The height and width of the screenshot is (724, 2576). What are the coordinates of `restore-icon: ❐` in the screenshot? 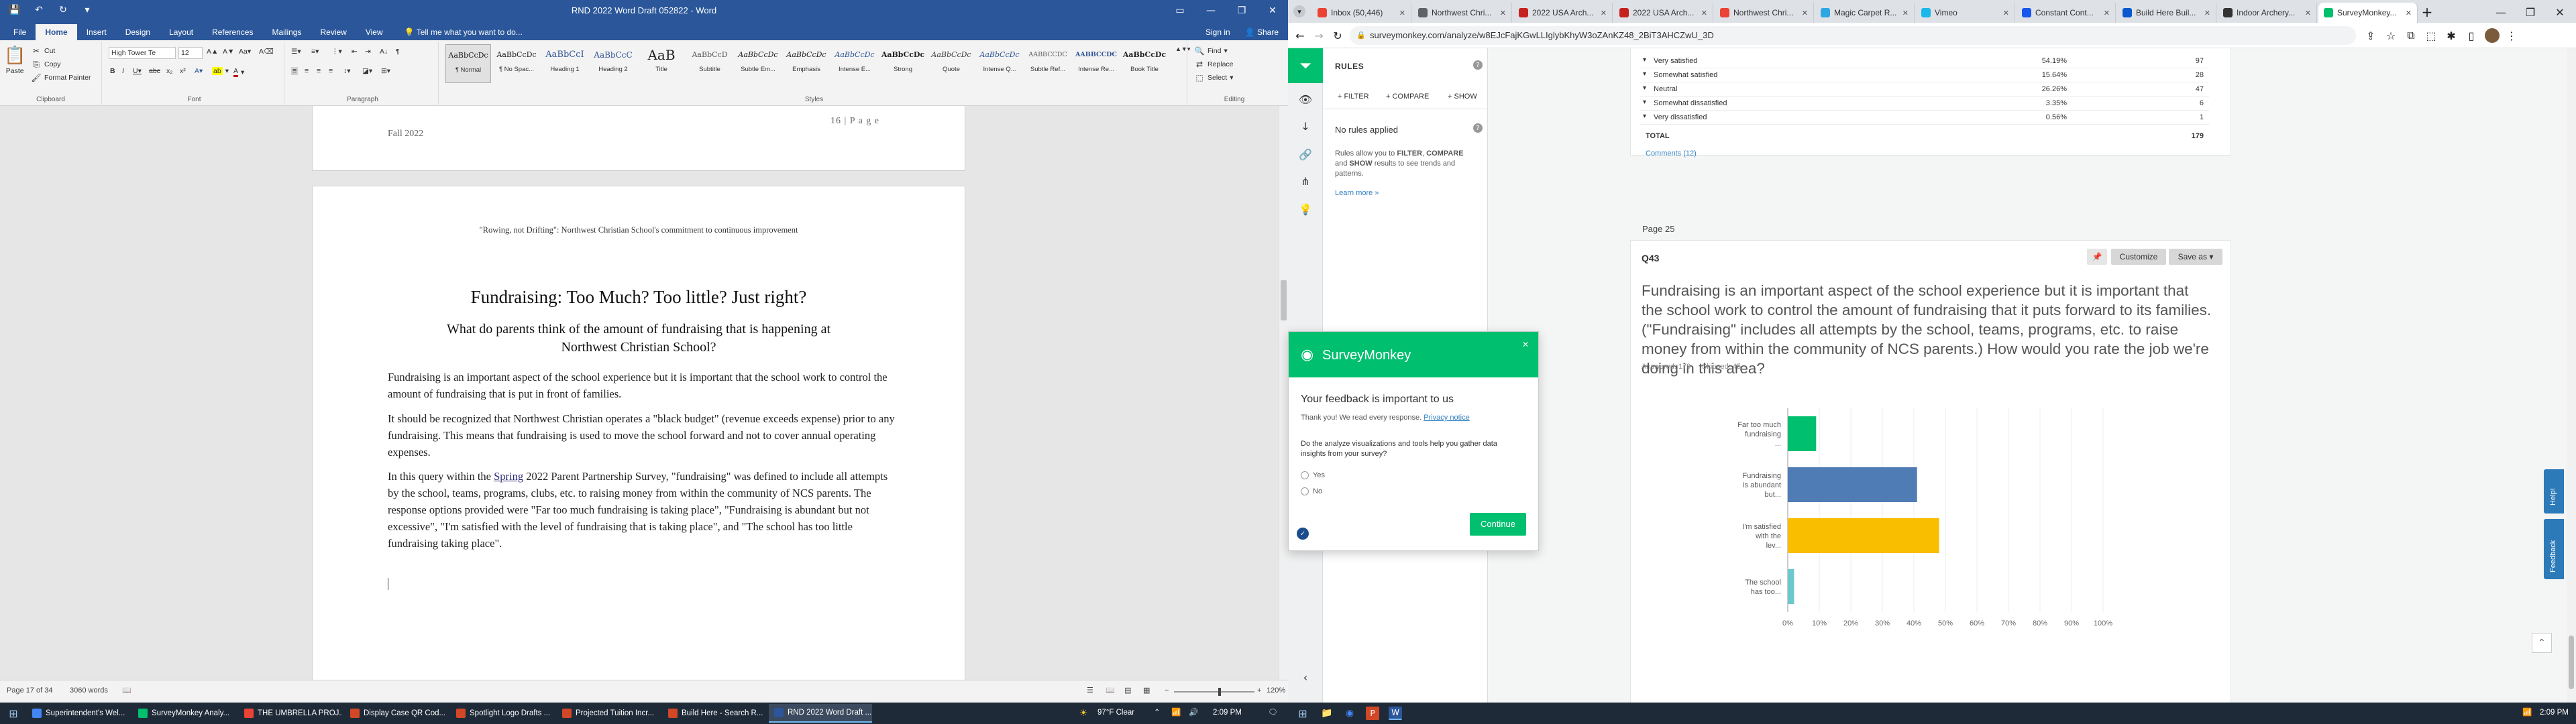 It's located at (1241, 10).